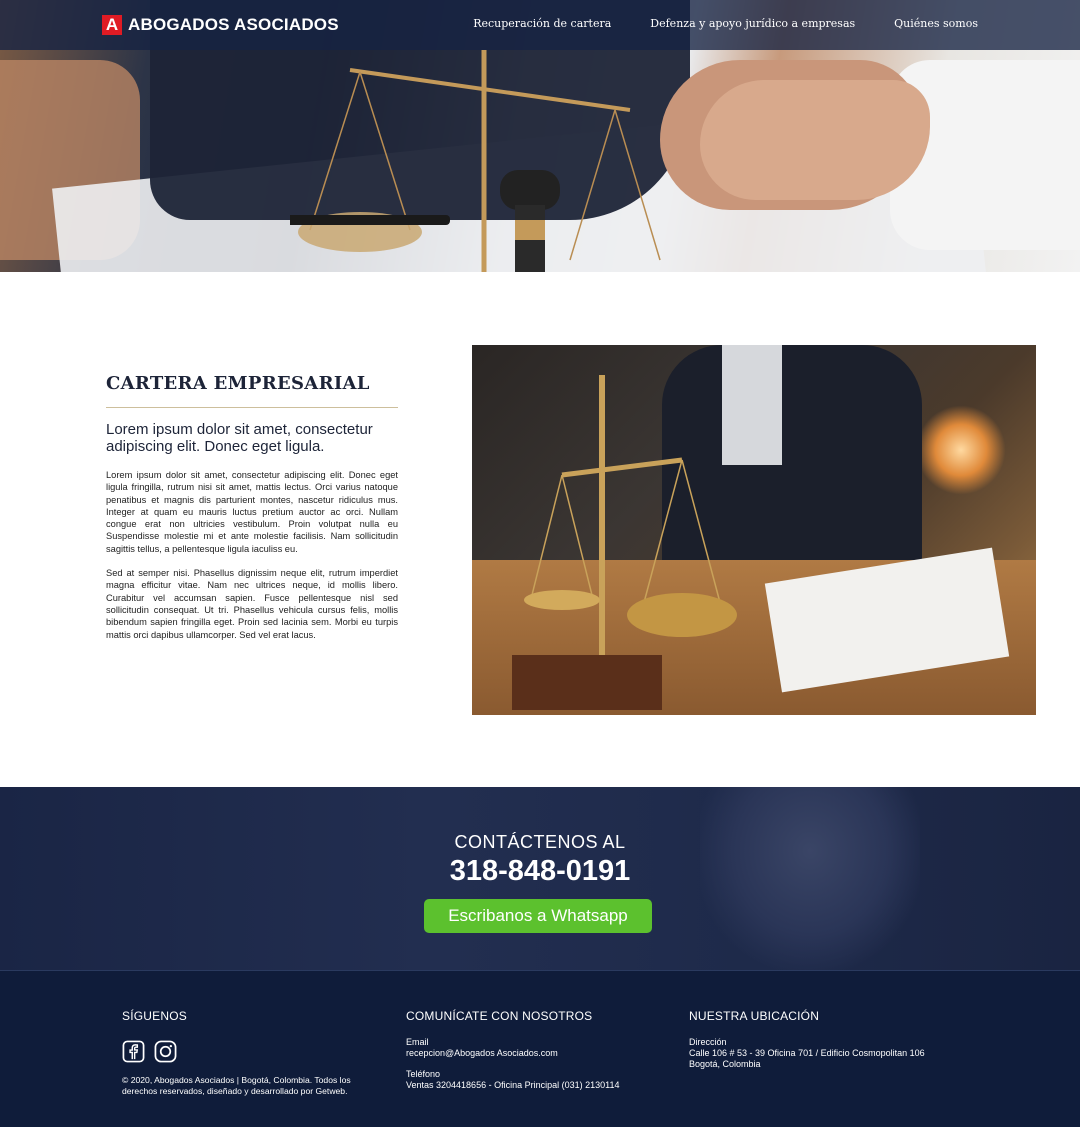 This screenshot has height=1127, width=1080. I want to click on email-label: Email, so click(417, 1042).